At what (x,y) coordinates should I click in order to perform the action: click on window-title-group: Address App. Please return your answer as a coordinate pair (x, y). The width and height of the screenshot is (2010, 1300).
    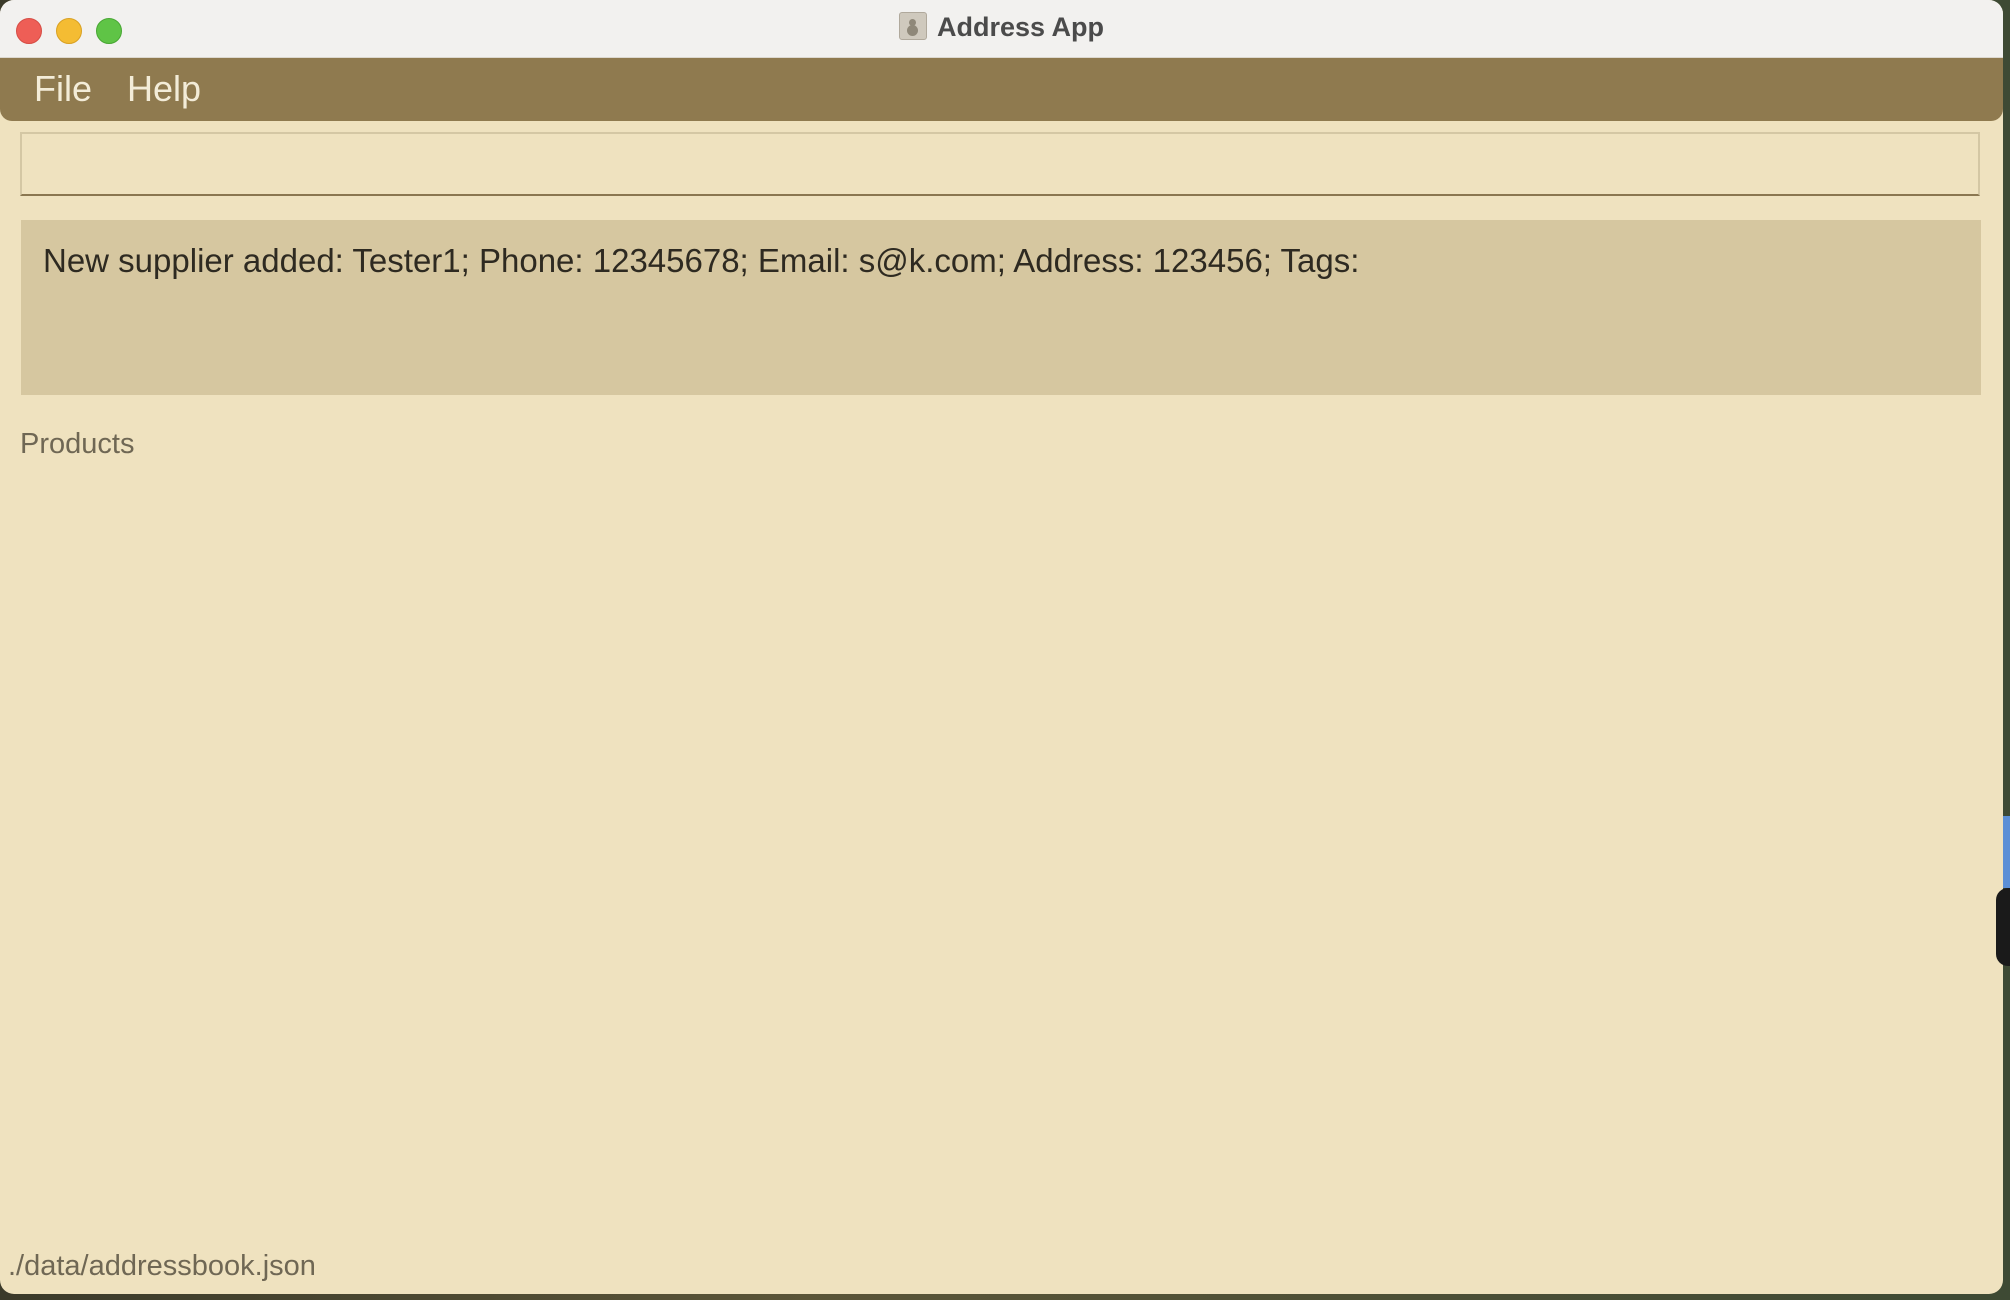
    Looking at the image, I should click on (1001, 27).